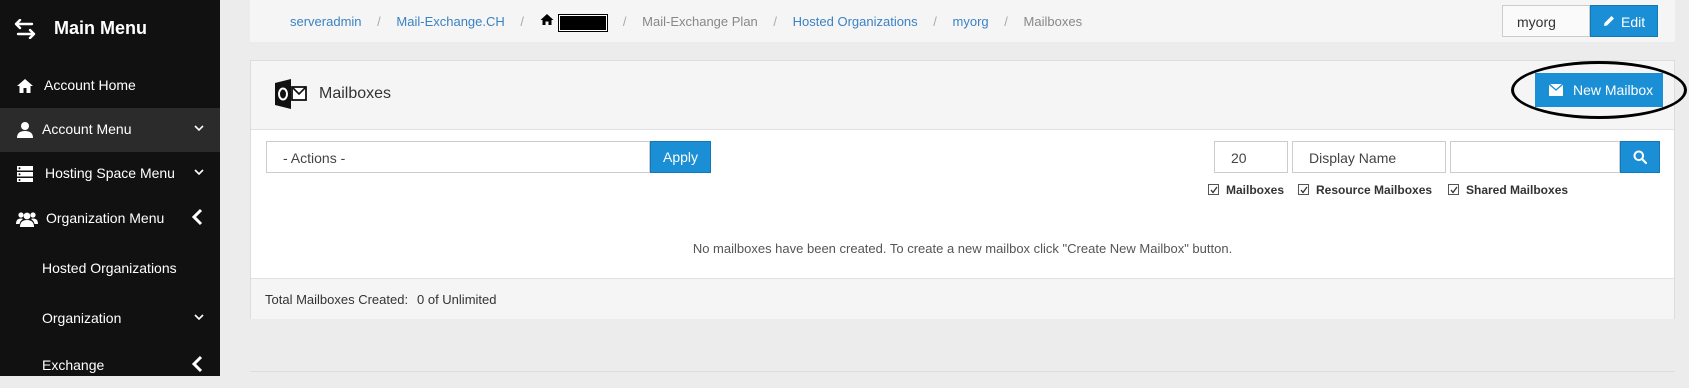 The height and width of the screenshot is (388, 1689). I want to click on sidebar-item-label: Account Menu, so click(87, 129).